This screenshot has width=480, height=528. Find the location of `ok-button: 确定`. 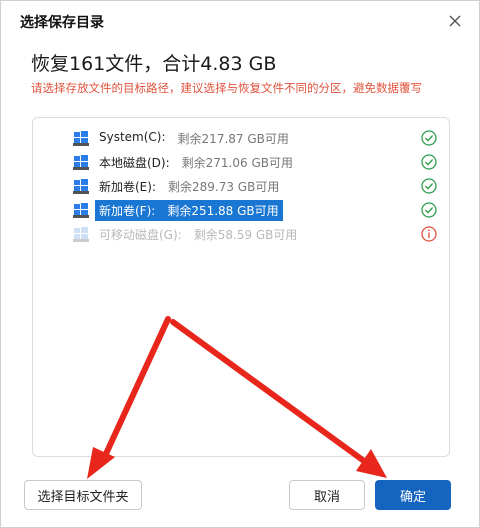

ok-button: 确定 is located at coordinates (413, 495).